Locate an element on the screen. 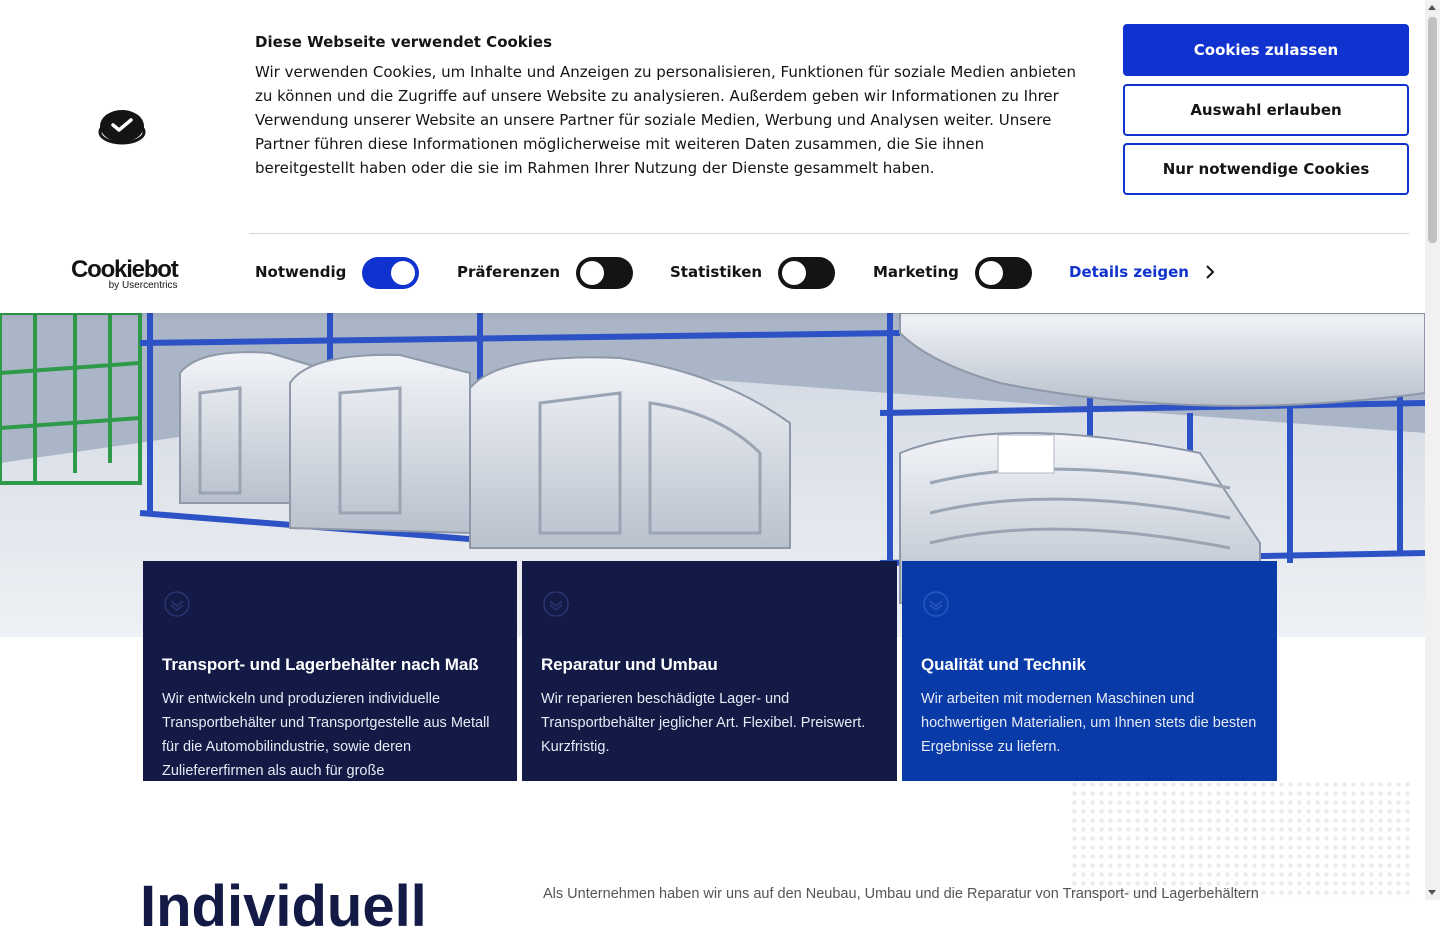 Image resolution: width=1440 pixels, height=939 pixels. feature-title: Transport- und Lagerbehälter nach Maß is located at coordinates (320, 664).